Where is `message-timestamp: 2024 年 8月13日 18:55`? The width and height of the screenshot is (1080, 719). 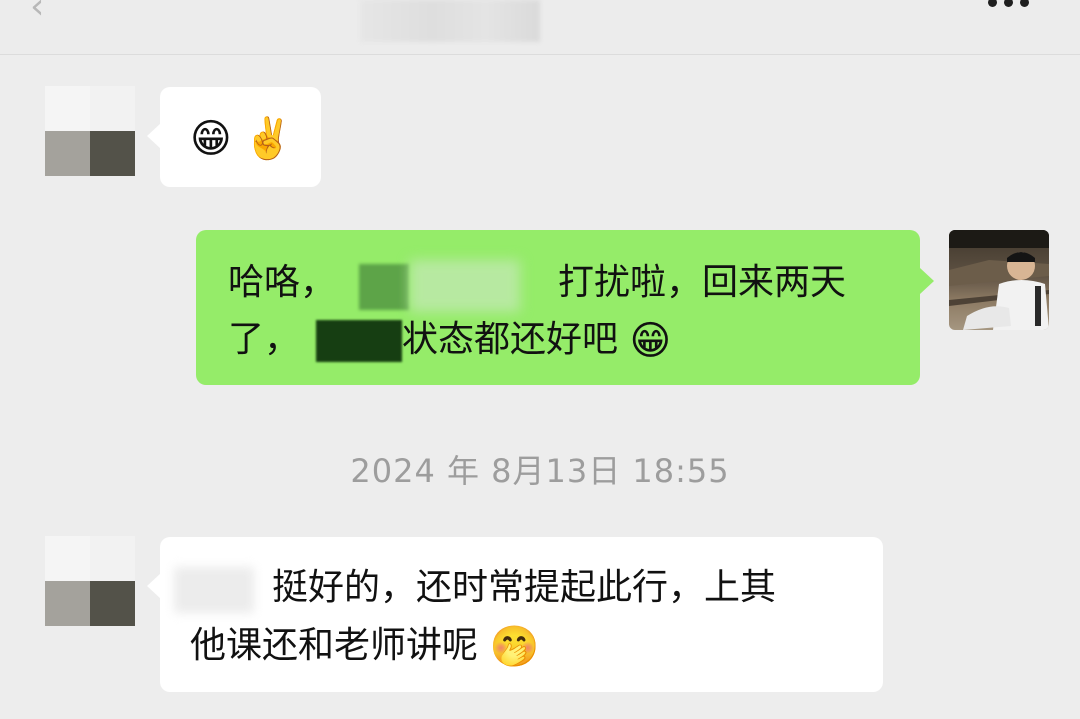 message-timestamp: 2024 年 8月13日 18:55 is located at coordinates (540, 471).